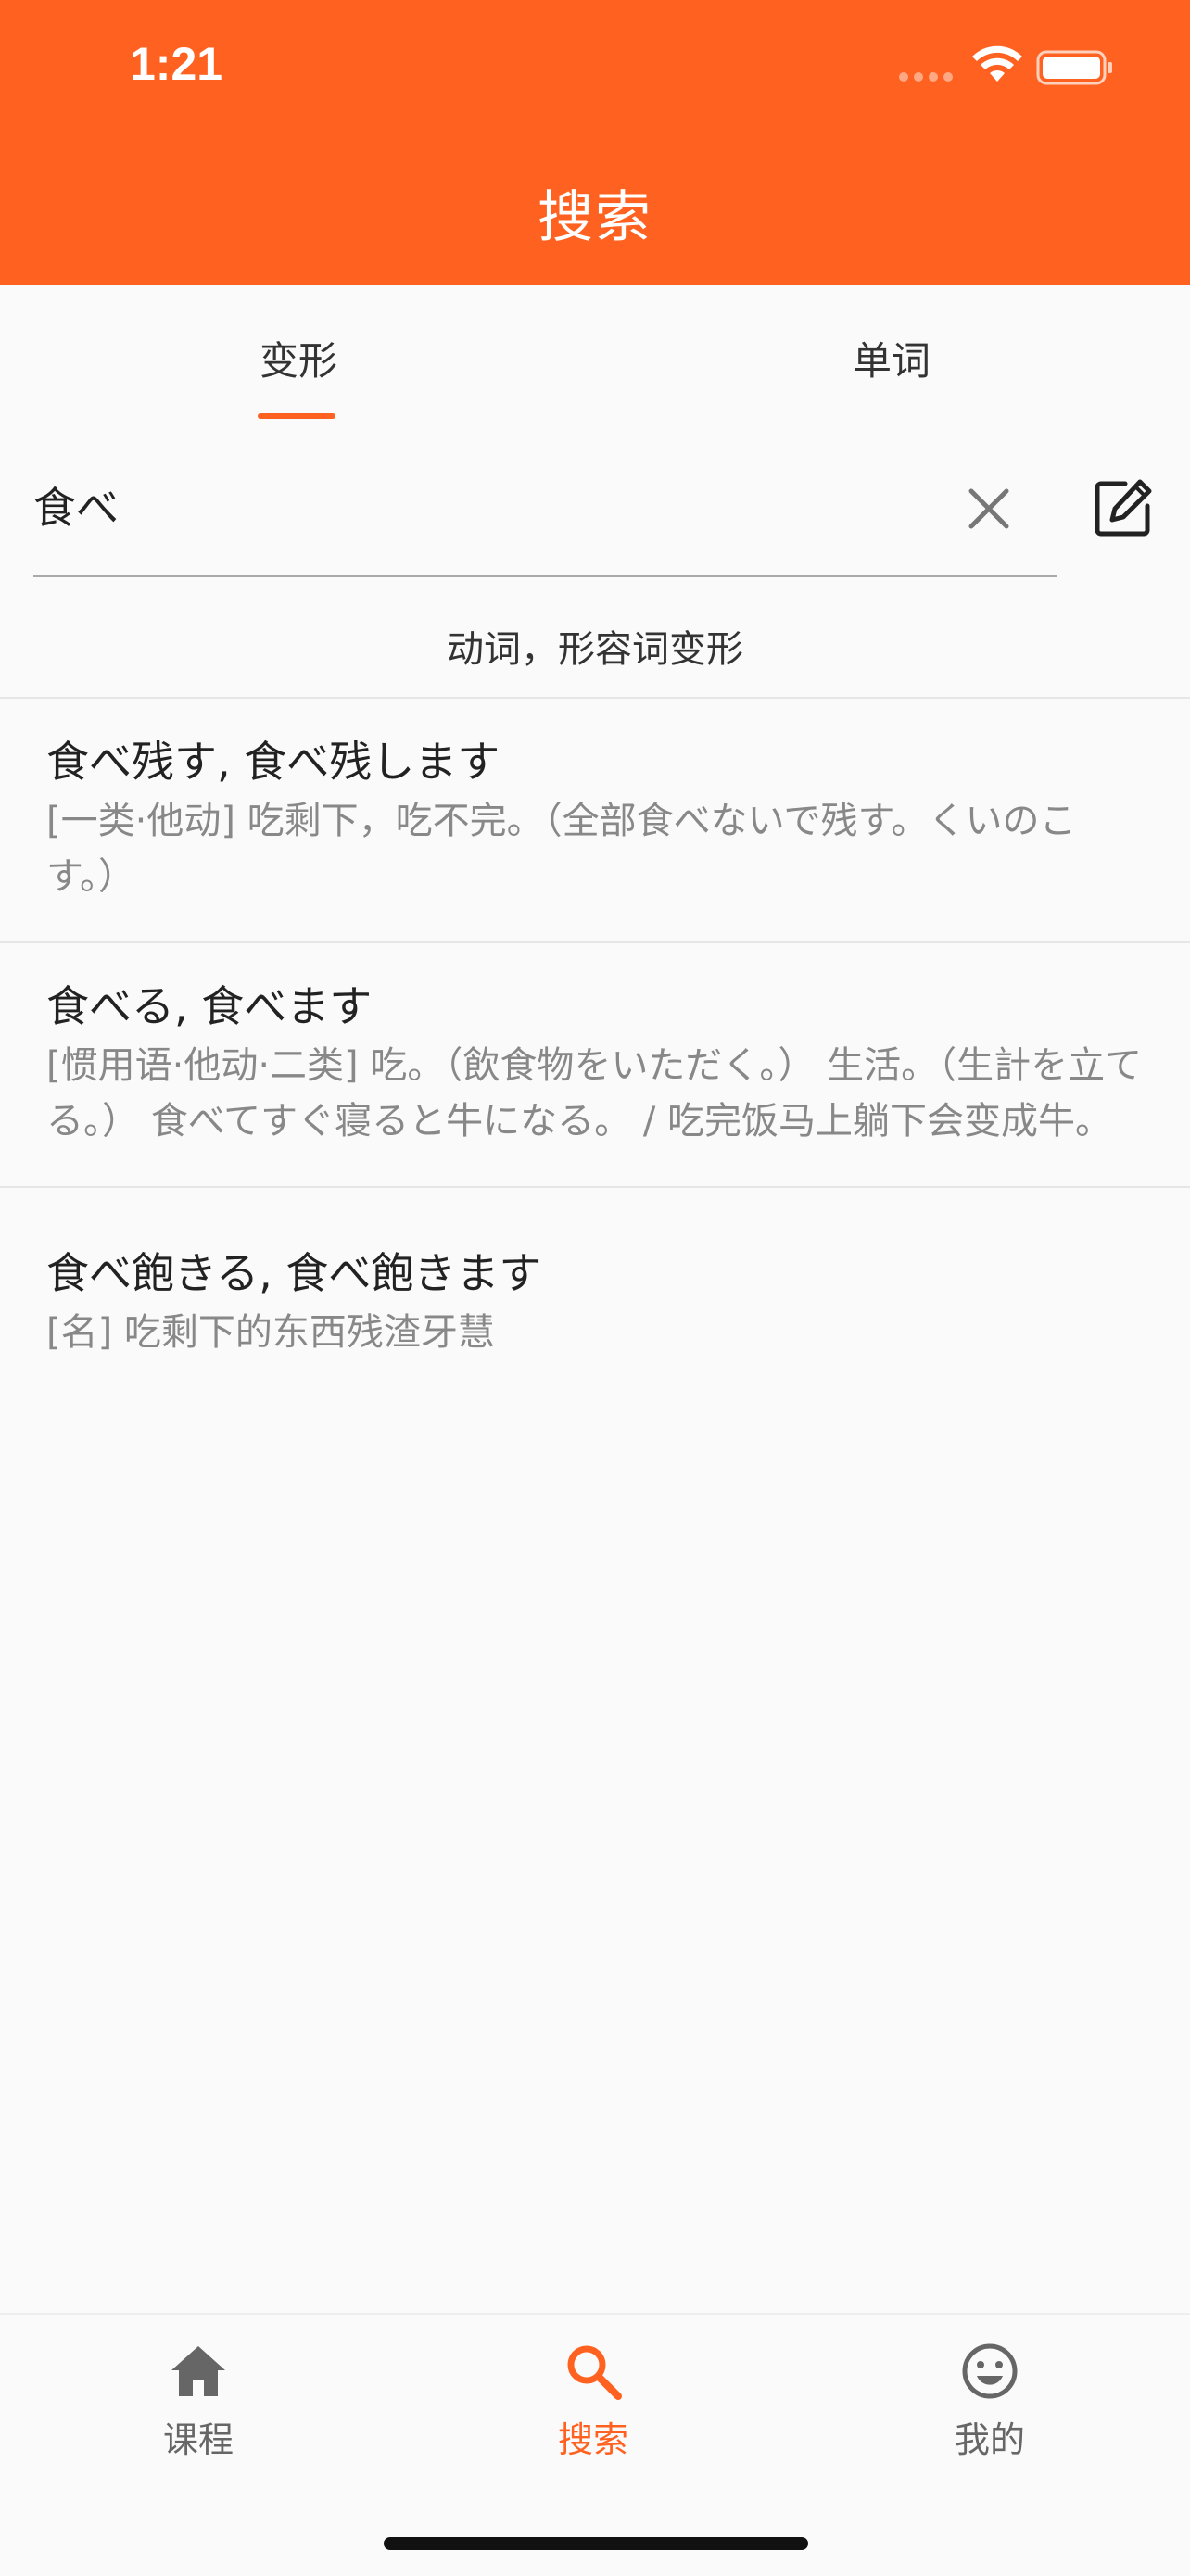 Image resolution: width=1190 pixels, height=2576 pixels. I want to click on tabbar-item-courses: 课程, so click(198, 2402).